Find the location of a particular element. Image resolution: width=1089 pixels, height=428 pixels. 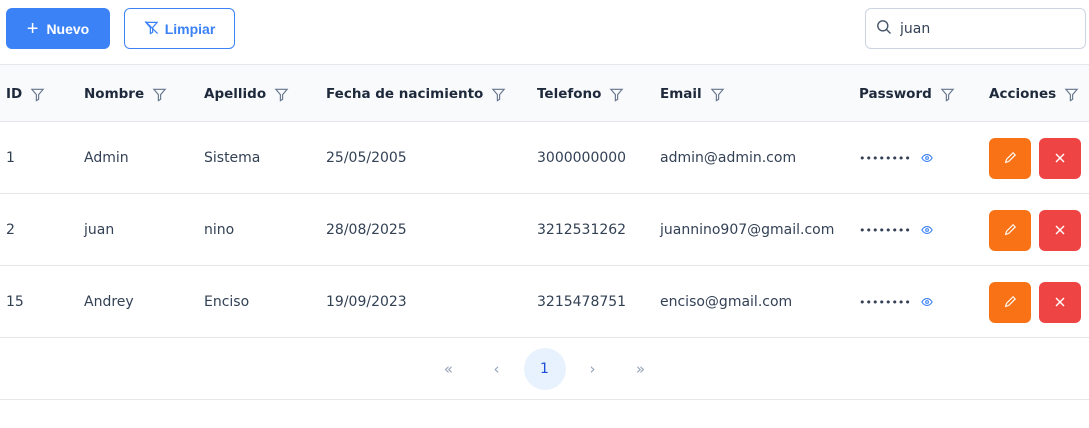

cell-id: 1 is located at coordinates (10, 158).